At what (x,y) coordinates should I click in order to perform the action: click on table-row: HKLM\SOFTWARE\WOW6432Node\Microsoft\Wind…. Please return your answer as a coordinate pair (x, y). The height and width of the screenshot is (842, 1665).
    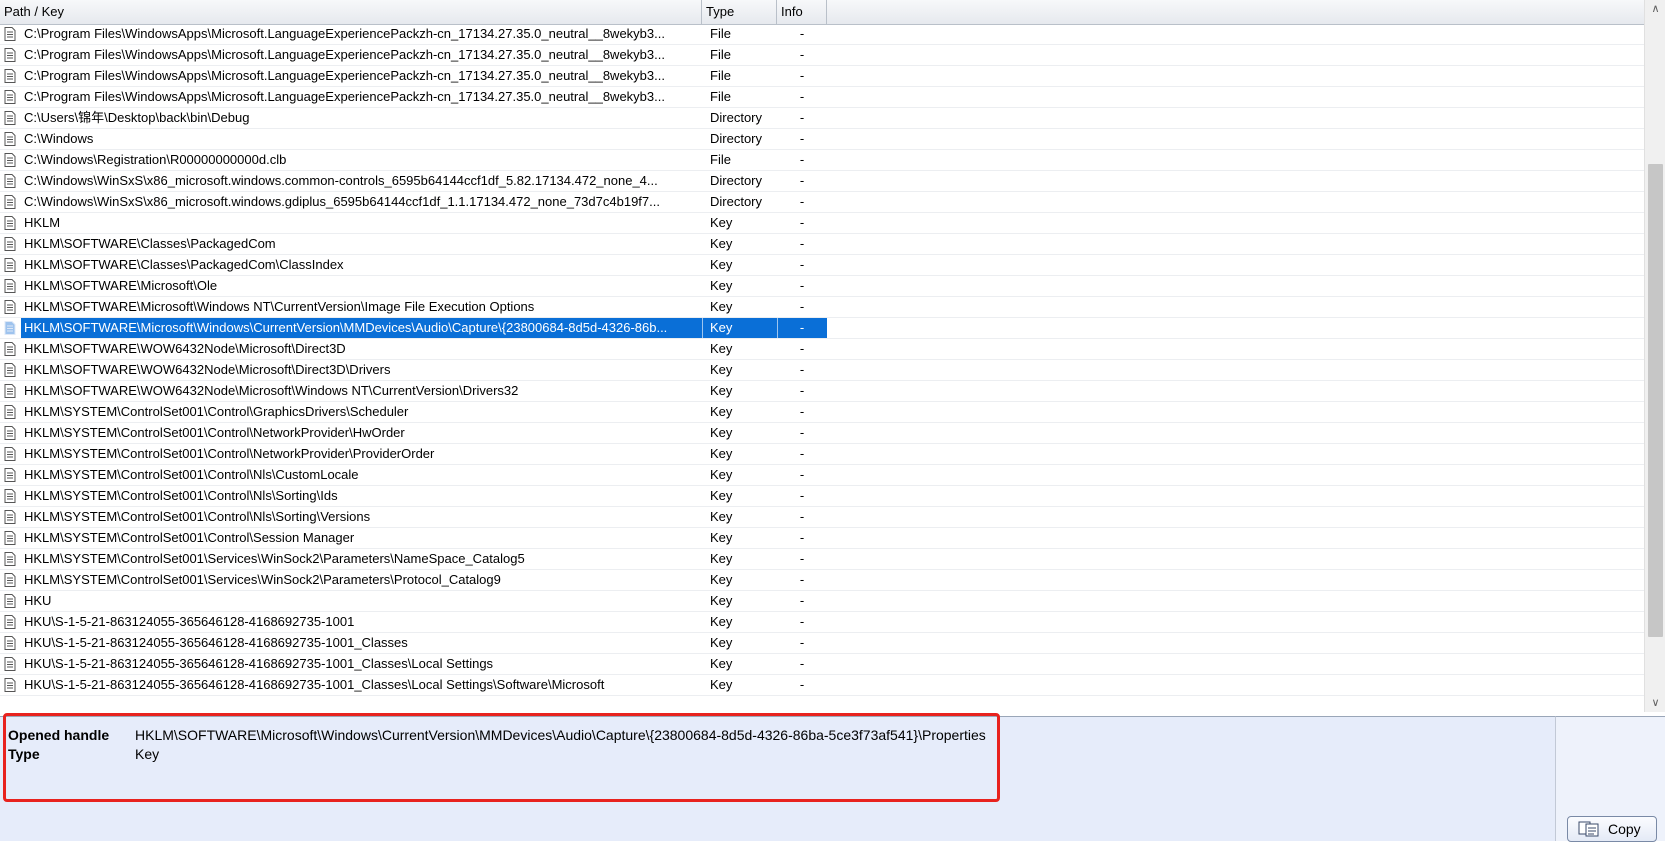
    Looking at the image, I should click on (822, 391).